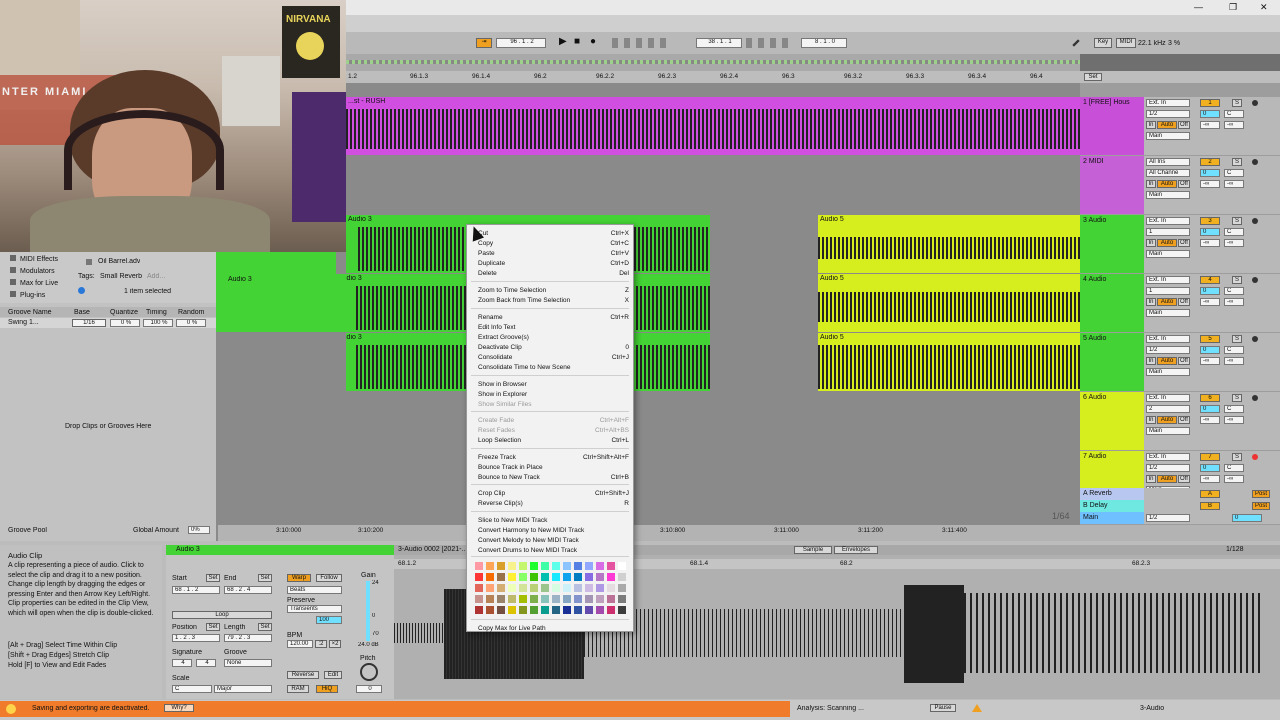 The image size is (1280, 720). What do you see at coordinates (824, 43) in the screenshot?
I see `loop-length-display: 8 . 1 . 0` at bounding box center [824, 43].